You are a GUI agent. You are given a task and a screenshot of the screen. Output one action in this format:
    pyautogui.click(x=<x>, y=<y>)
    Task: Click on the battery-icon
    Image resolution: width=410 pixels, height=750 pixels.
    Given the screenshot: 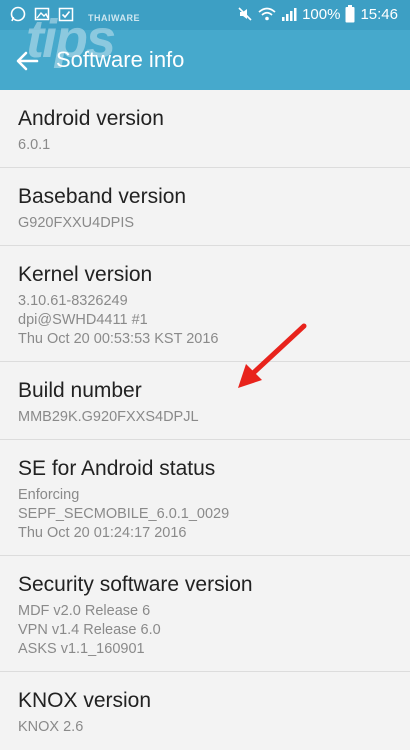 What is the action you would take?
    pyautogui.click(x=350, y=14)
    